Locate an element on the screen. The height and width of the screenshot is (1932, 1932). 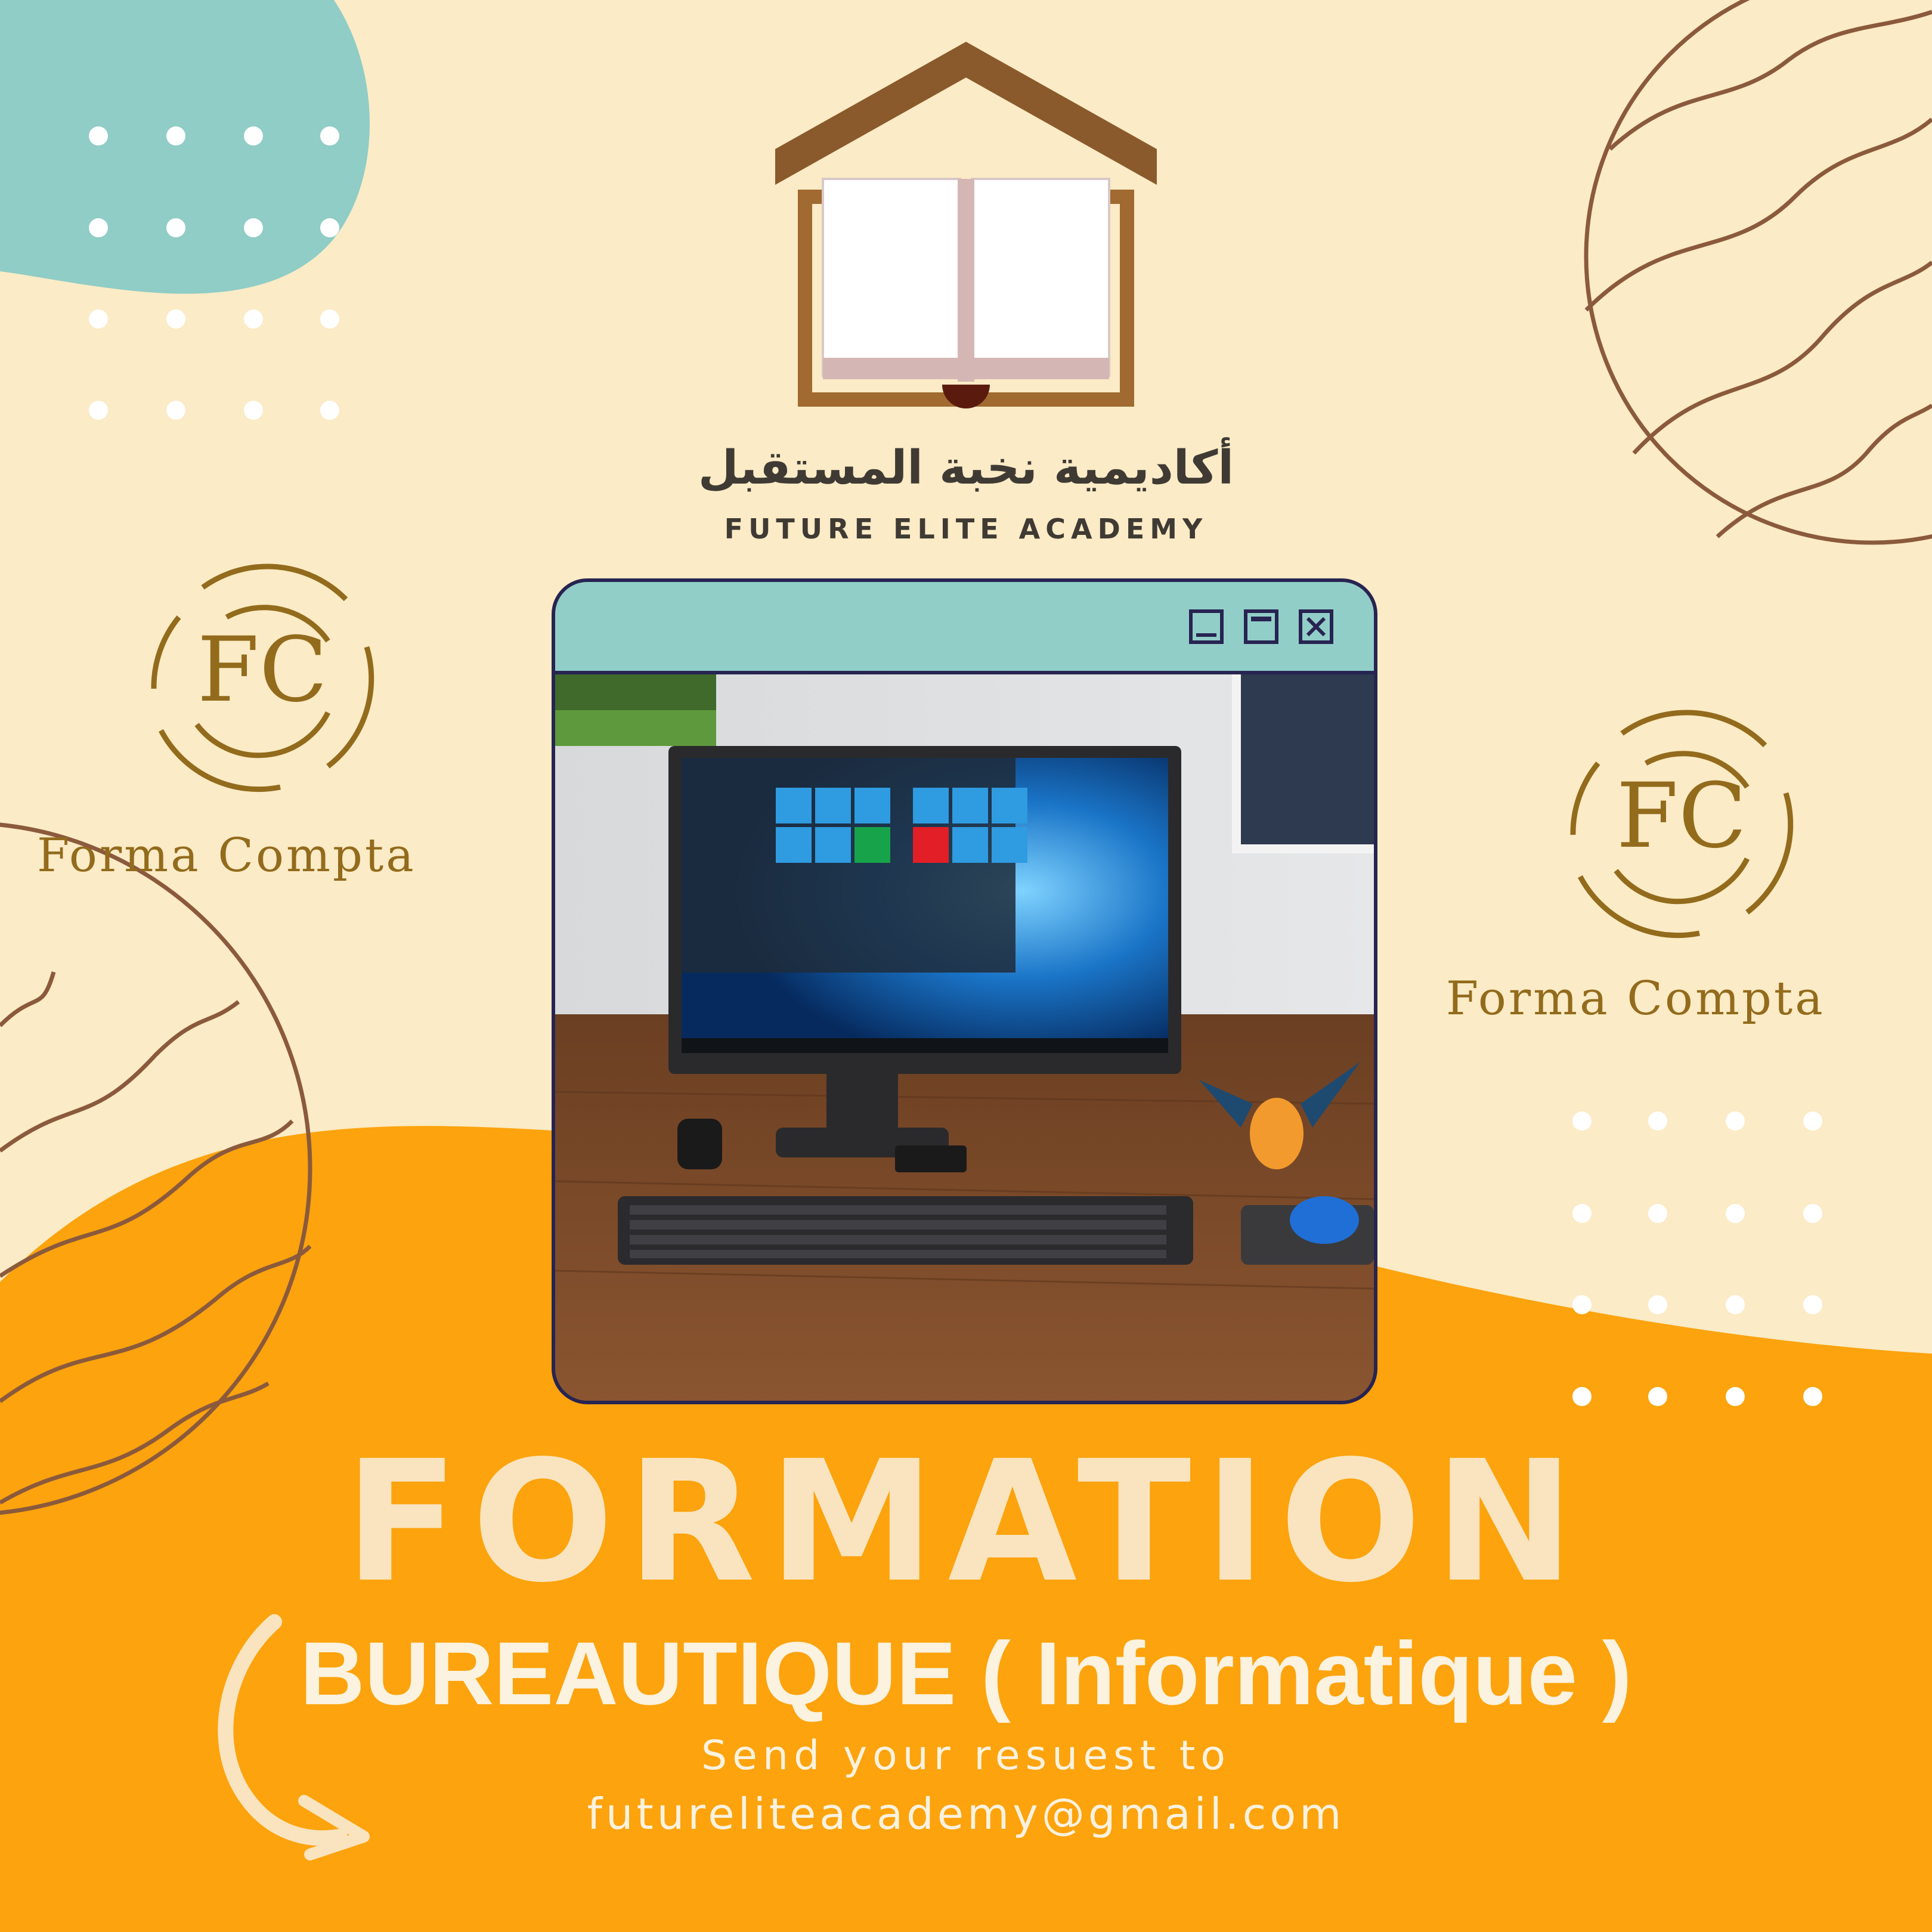
forma-compta-name-left: Forma Compta is located at coordinates (226, 856).